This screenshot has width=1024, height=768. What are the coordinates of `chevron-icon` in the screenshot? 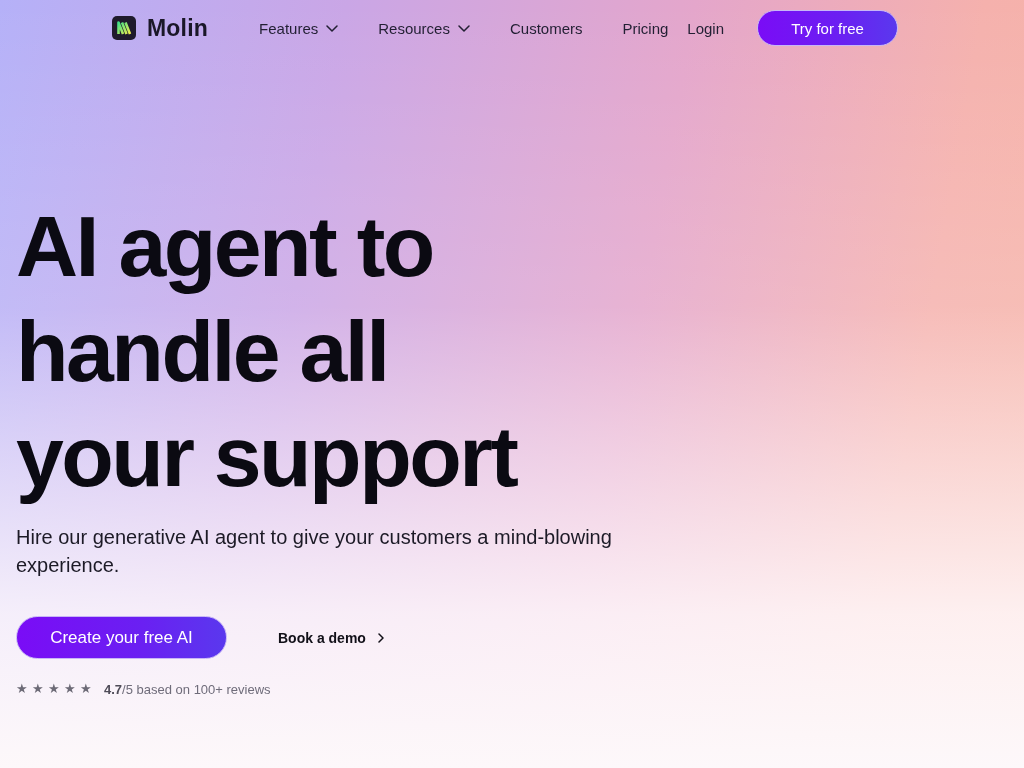 It's located at (380, 637).